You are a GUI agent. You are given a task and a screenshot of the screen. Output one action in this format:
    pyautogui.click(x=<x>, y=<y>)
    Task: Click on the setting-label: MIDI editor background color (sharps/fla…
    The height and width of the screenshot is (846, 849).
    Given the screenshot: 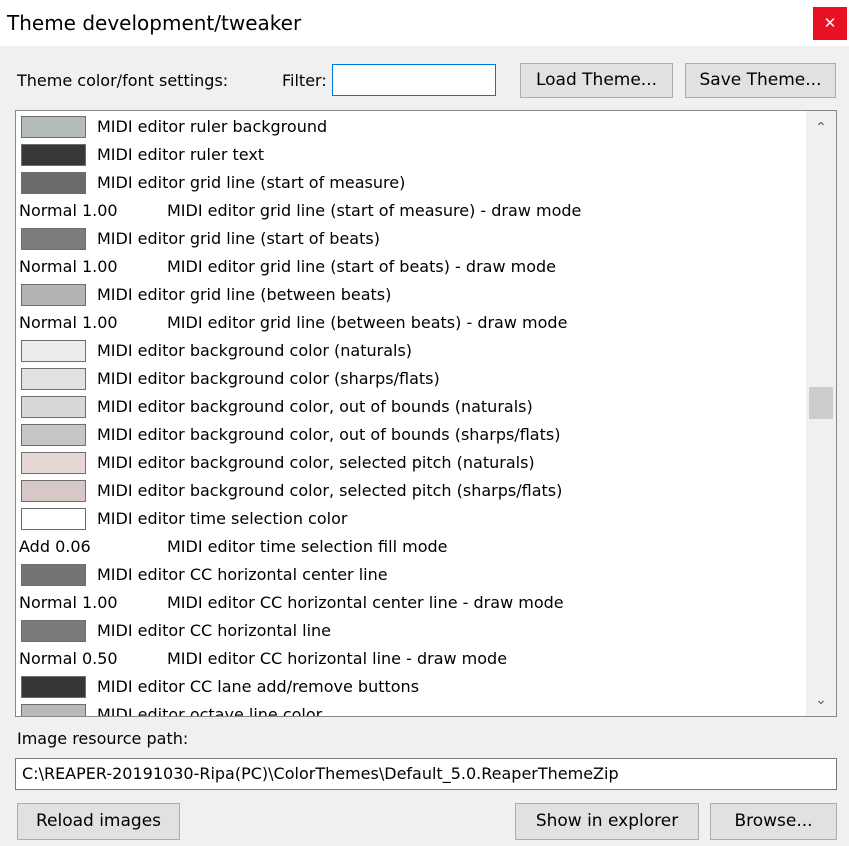 What is the action you would take?
    pyautogui.click(x=268, y=378)
    